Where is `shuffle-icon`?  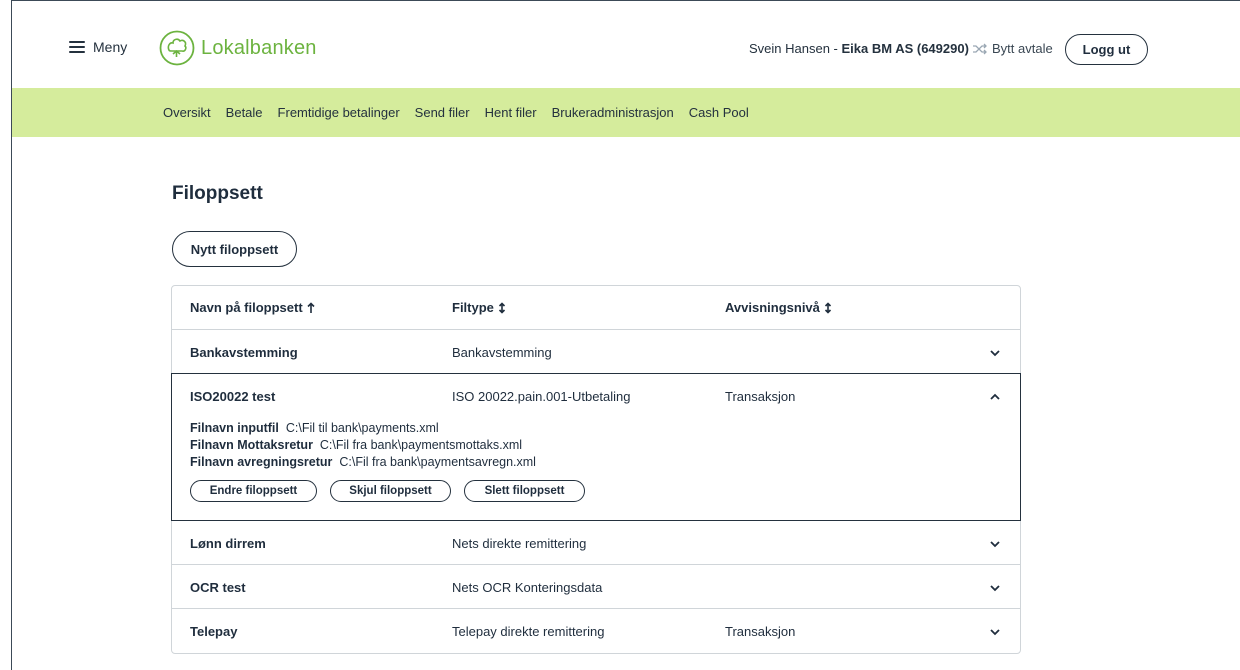
shuffle-icon is located at coordinates (980, 48).